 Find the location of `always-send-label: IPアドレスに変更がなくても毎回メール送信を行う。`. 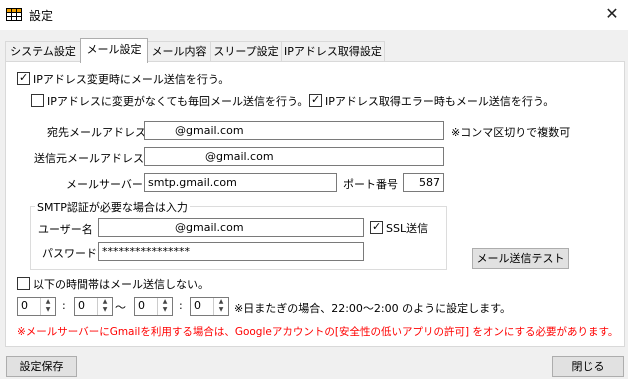

always-send-label: IPアドレスに変更がなくても毎回メール送信を行う。 is located at coordinates (178, 101).